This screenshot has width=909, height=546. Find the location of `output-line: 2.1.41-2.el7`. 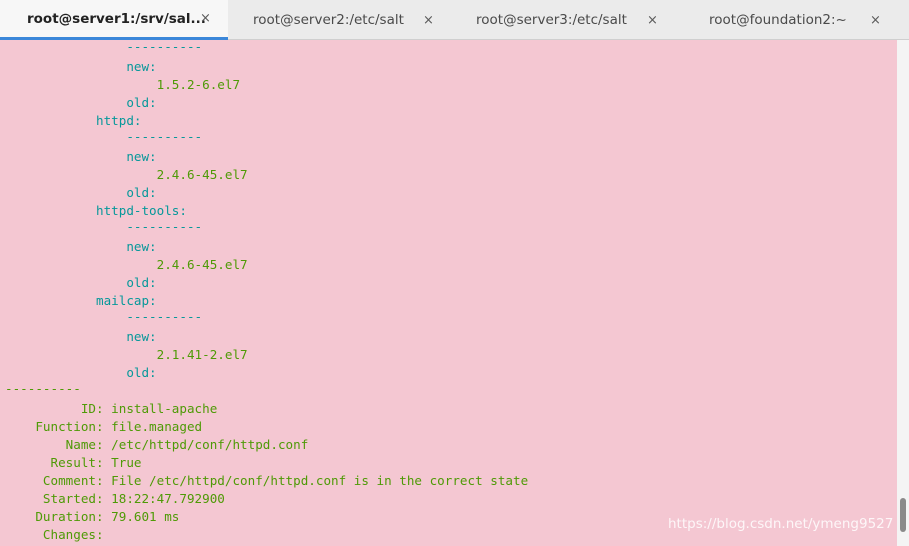

output-line: 2.1.41-2.el7 is located at coordinates (126, 354).